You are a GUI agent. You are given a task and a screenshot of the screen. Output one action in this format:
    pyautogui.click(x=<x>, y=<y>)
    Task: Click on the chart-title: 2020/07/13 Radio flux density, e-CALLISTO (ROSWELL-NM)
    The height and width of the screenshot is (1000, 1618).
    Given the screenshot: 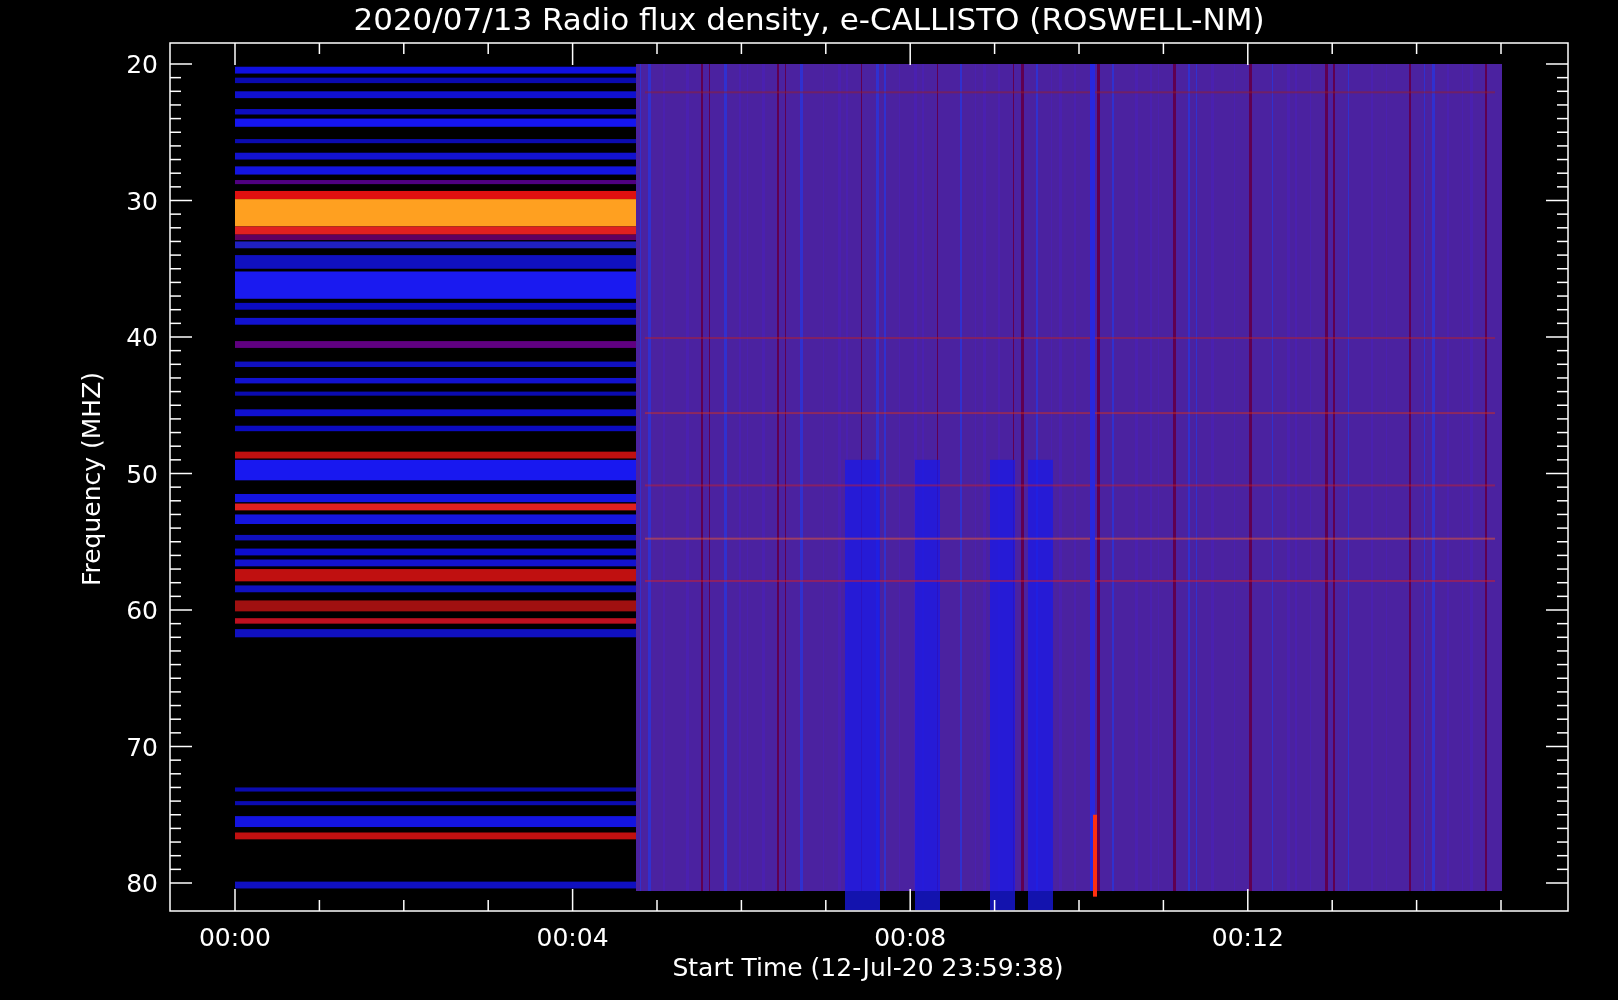 What is the action you would take?
    pyautogui.click(x=809, y=19)
    